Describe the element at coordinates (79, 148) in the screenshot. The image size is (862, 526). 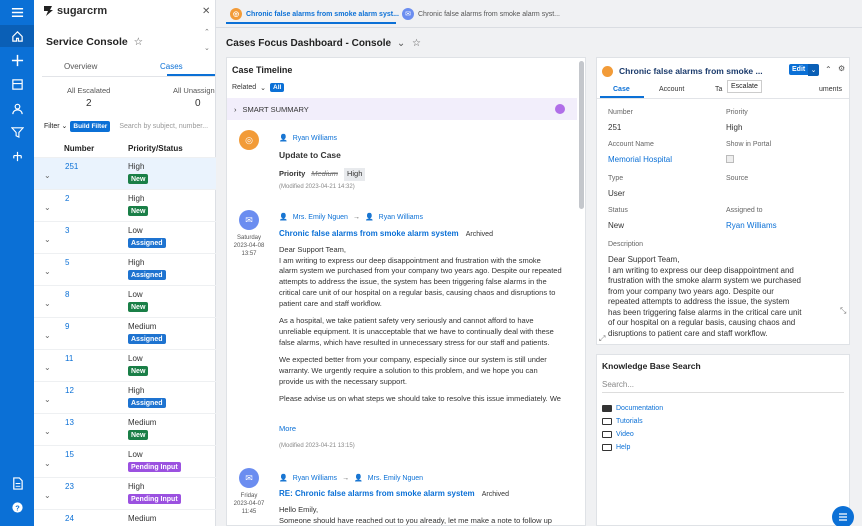
I see `column-number: Number` at that location.